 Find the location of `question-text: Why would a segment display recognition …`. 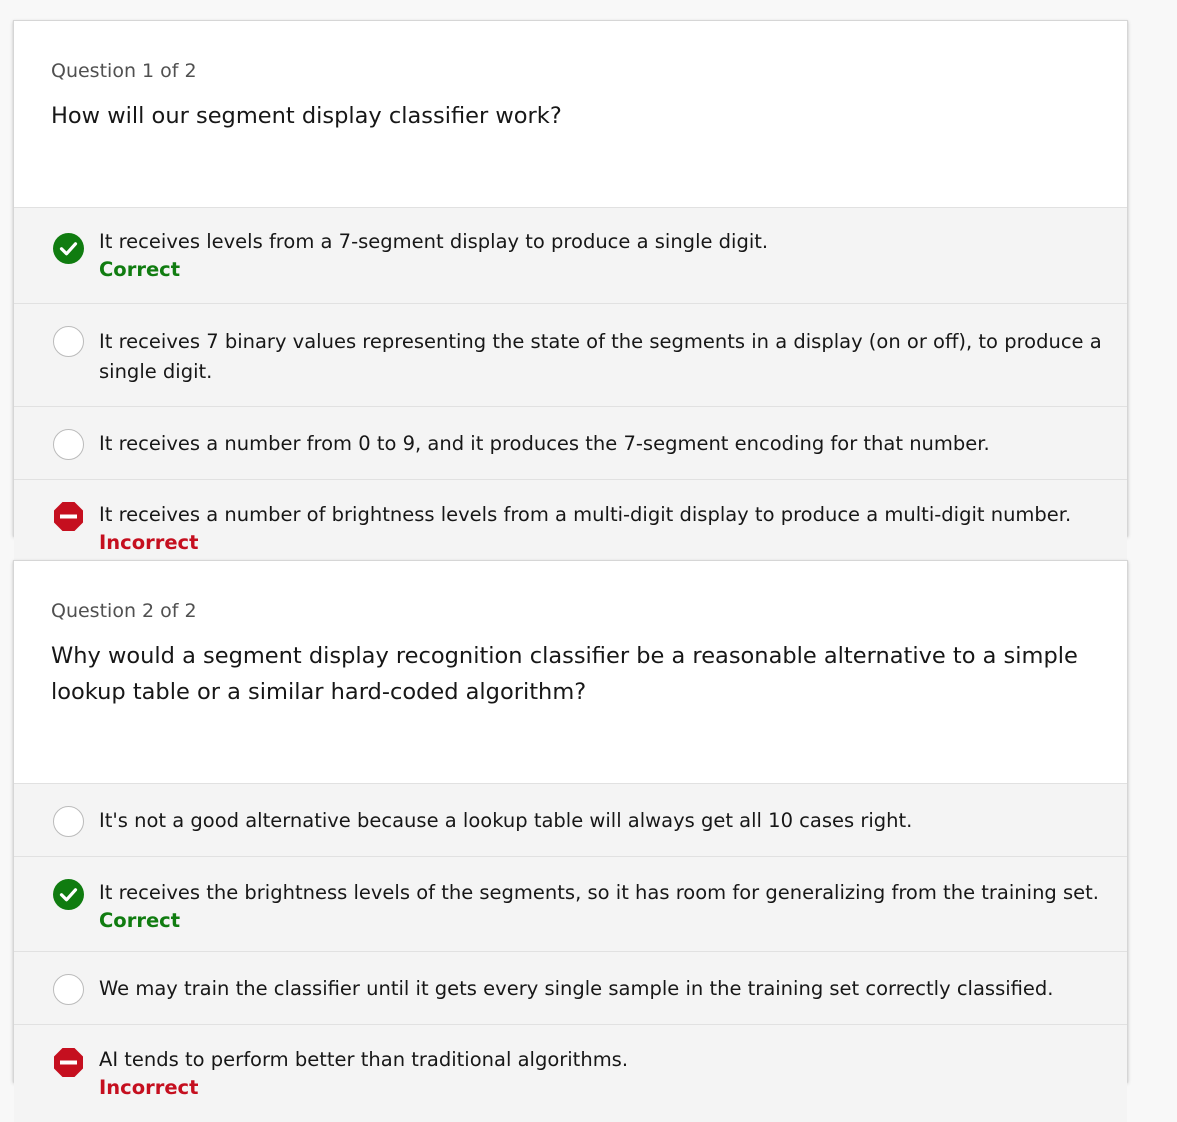

question-text: Why would a segment display recognition … is located at coordinates (564, 674).